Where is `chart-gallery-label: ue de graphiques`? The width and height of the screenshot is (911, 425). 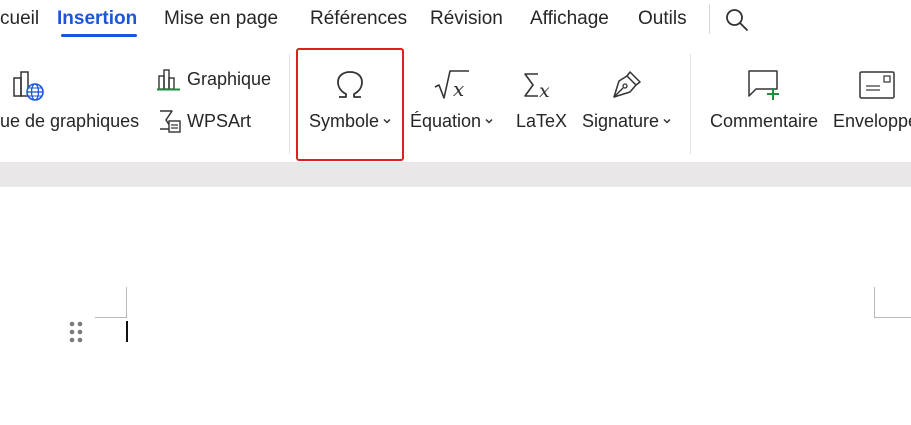 chart-gallery-label: ue de graphiques is located at coordinates (70, 121).